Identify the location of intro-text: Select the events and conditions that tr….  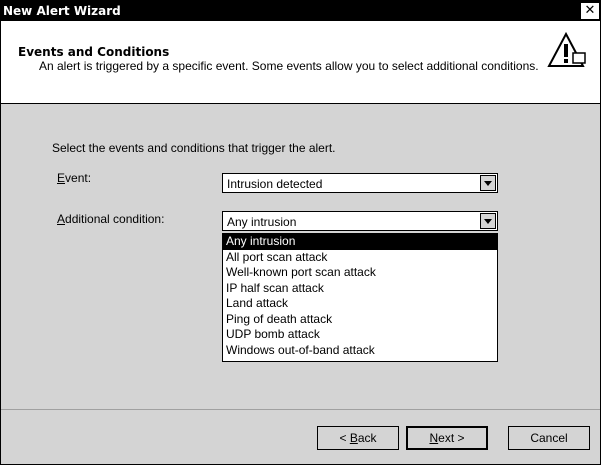
(194, 148).